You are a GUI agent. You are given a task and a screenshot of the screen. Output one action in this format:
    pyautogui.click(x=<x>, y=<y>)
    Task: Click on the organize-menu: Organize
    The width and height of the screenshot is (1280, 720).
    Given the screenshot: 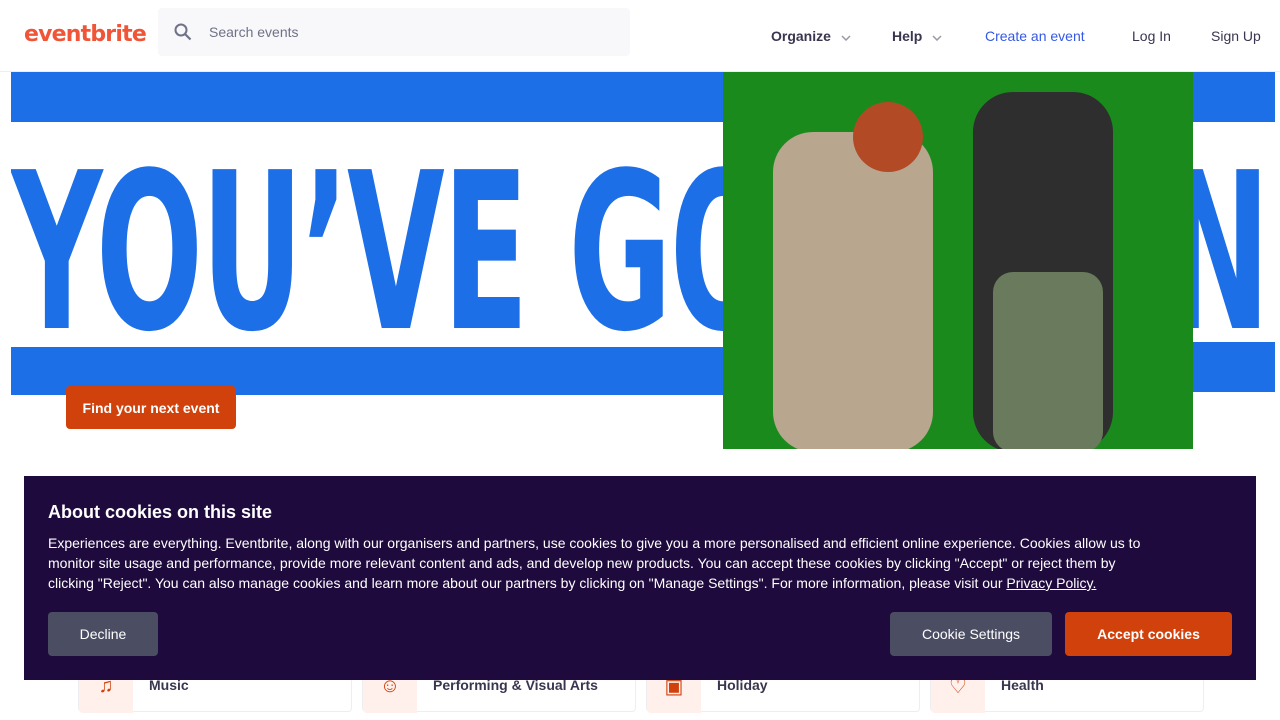 What is the action you would take?
    pyautogui.click(x=811, y=36)
    